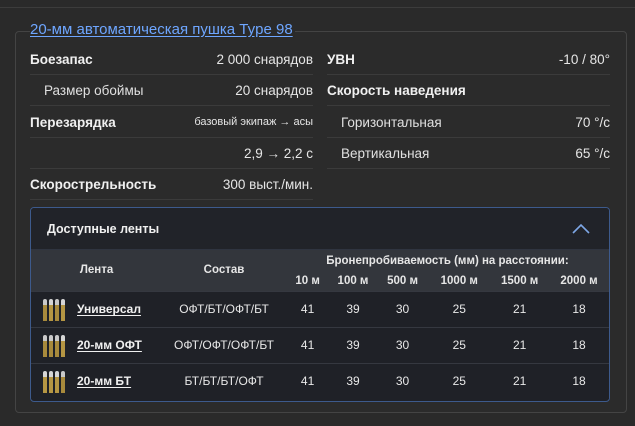  Describe the element at coordinates (320, 229) in the screenshot. I see `belts-accordion-header: Доступные ленты` at that location.